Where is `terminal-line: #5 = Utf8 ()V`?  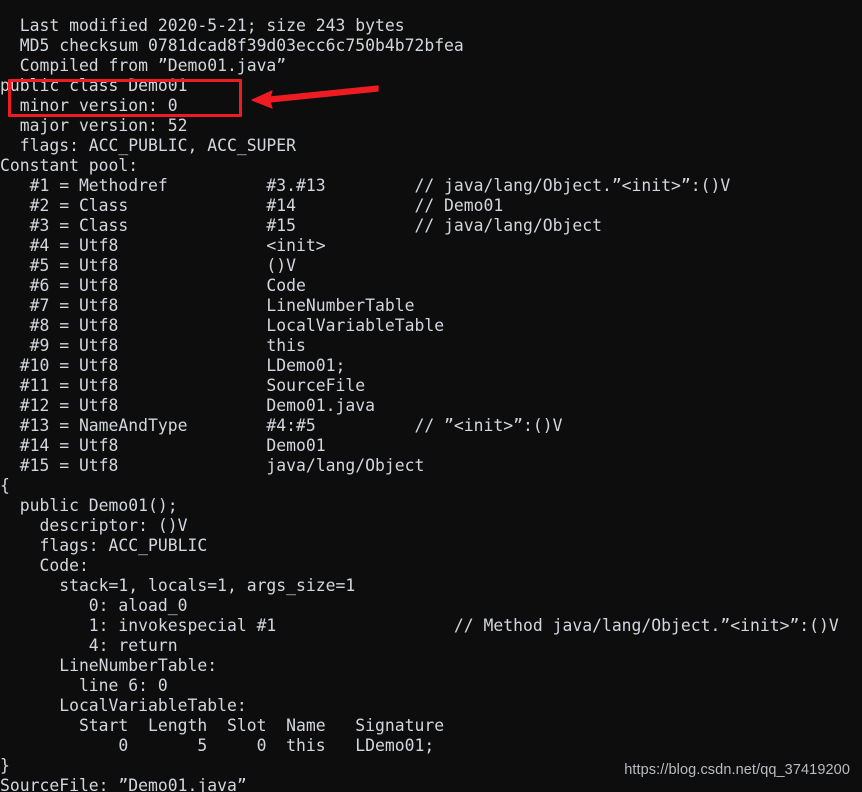 terminal-line: #5 = Utf8 ()V is located at coordinates (148, 266).